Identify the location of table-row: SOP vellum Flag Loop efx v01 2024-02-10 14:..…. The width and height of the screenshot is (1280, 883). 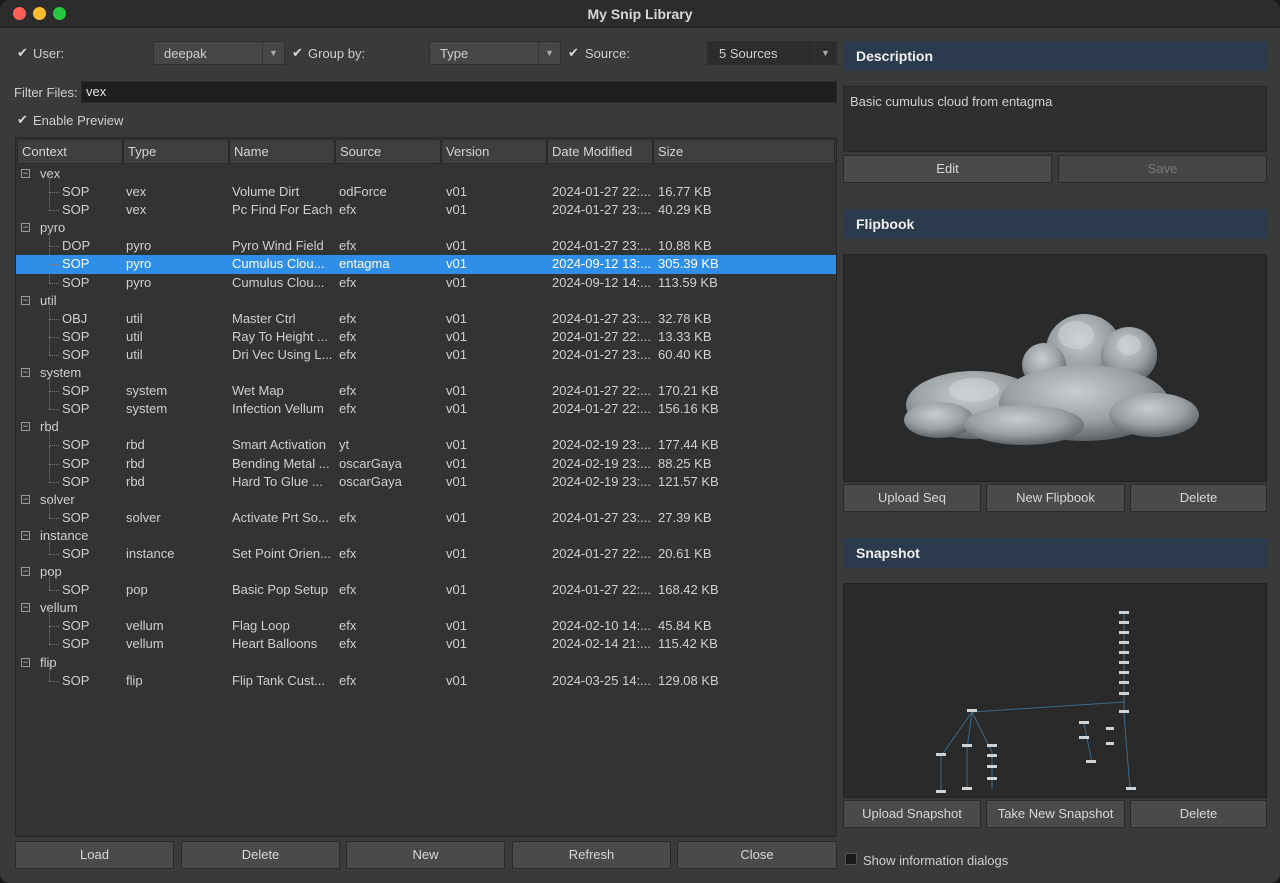
(426, 621).